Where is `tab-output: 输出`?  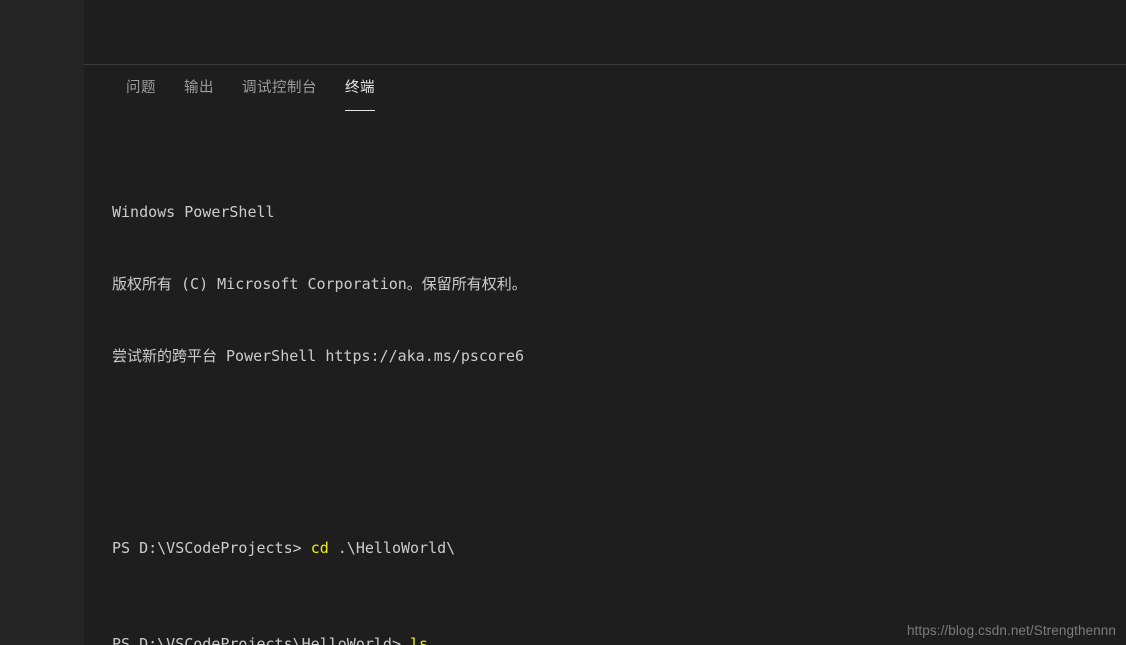
tab-output: 输出 is located at coordinates (199, 82).